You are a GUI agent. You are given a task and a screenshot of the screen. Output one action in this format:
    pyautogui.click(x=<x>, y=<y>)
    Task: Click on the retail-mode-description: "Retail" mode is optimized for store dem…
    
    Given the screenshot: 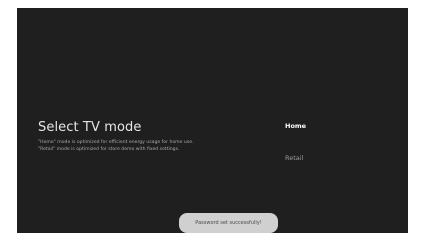 What is the action you would take?
    pyautogui.click(x=109, y=149)
    